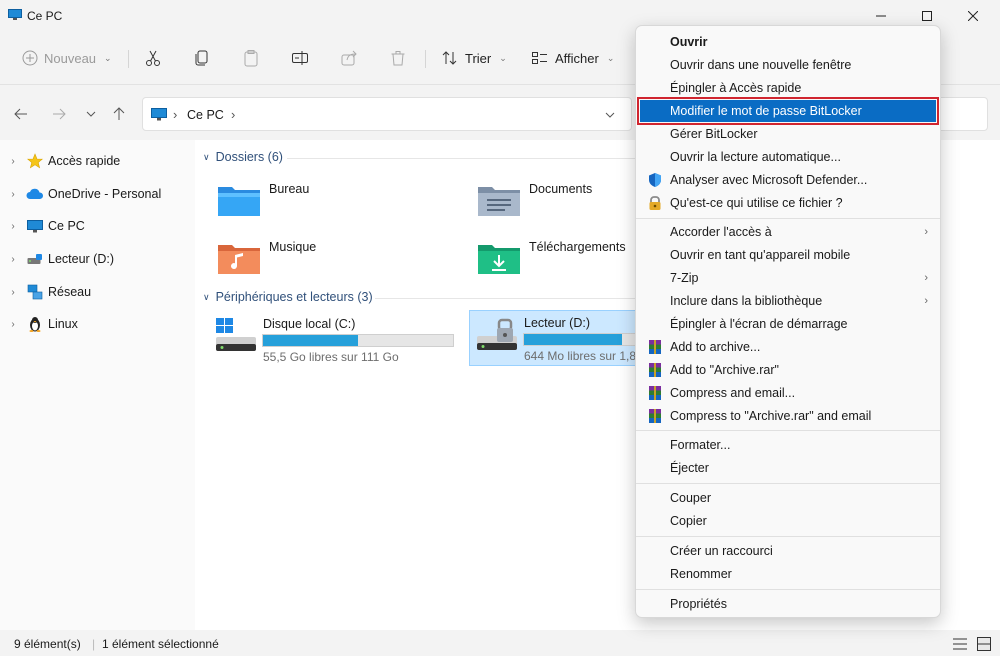 The width and height of the screenshot is (1000, 656). What do you see at coordinates (788, 42) in the screenshot?
I see `menu-item-open: Ouvrir` at bounding box center [788, 42].